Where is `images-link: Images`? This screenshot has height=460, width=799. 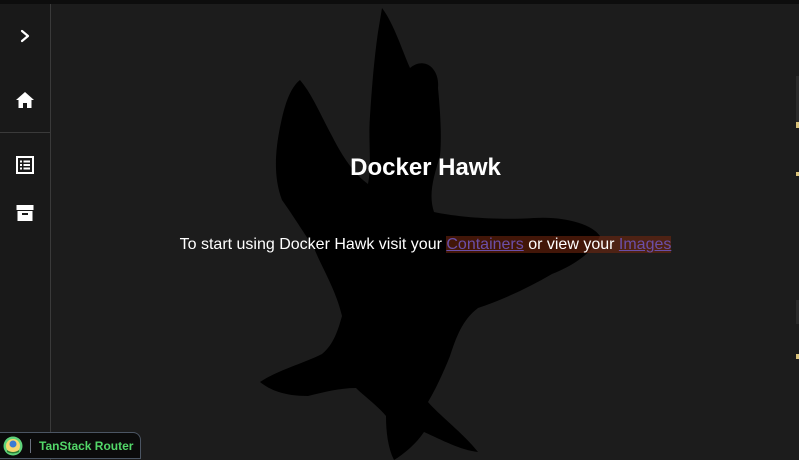 images-link: Images is located at coordinates (645, 244).